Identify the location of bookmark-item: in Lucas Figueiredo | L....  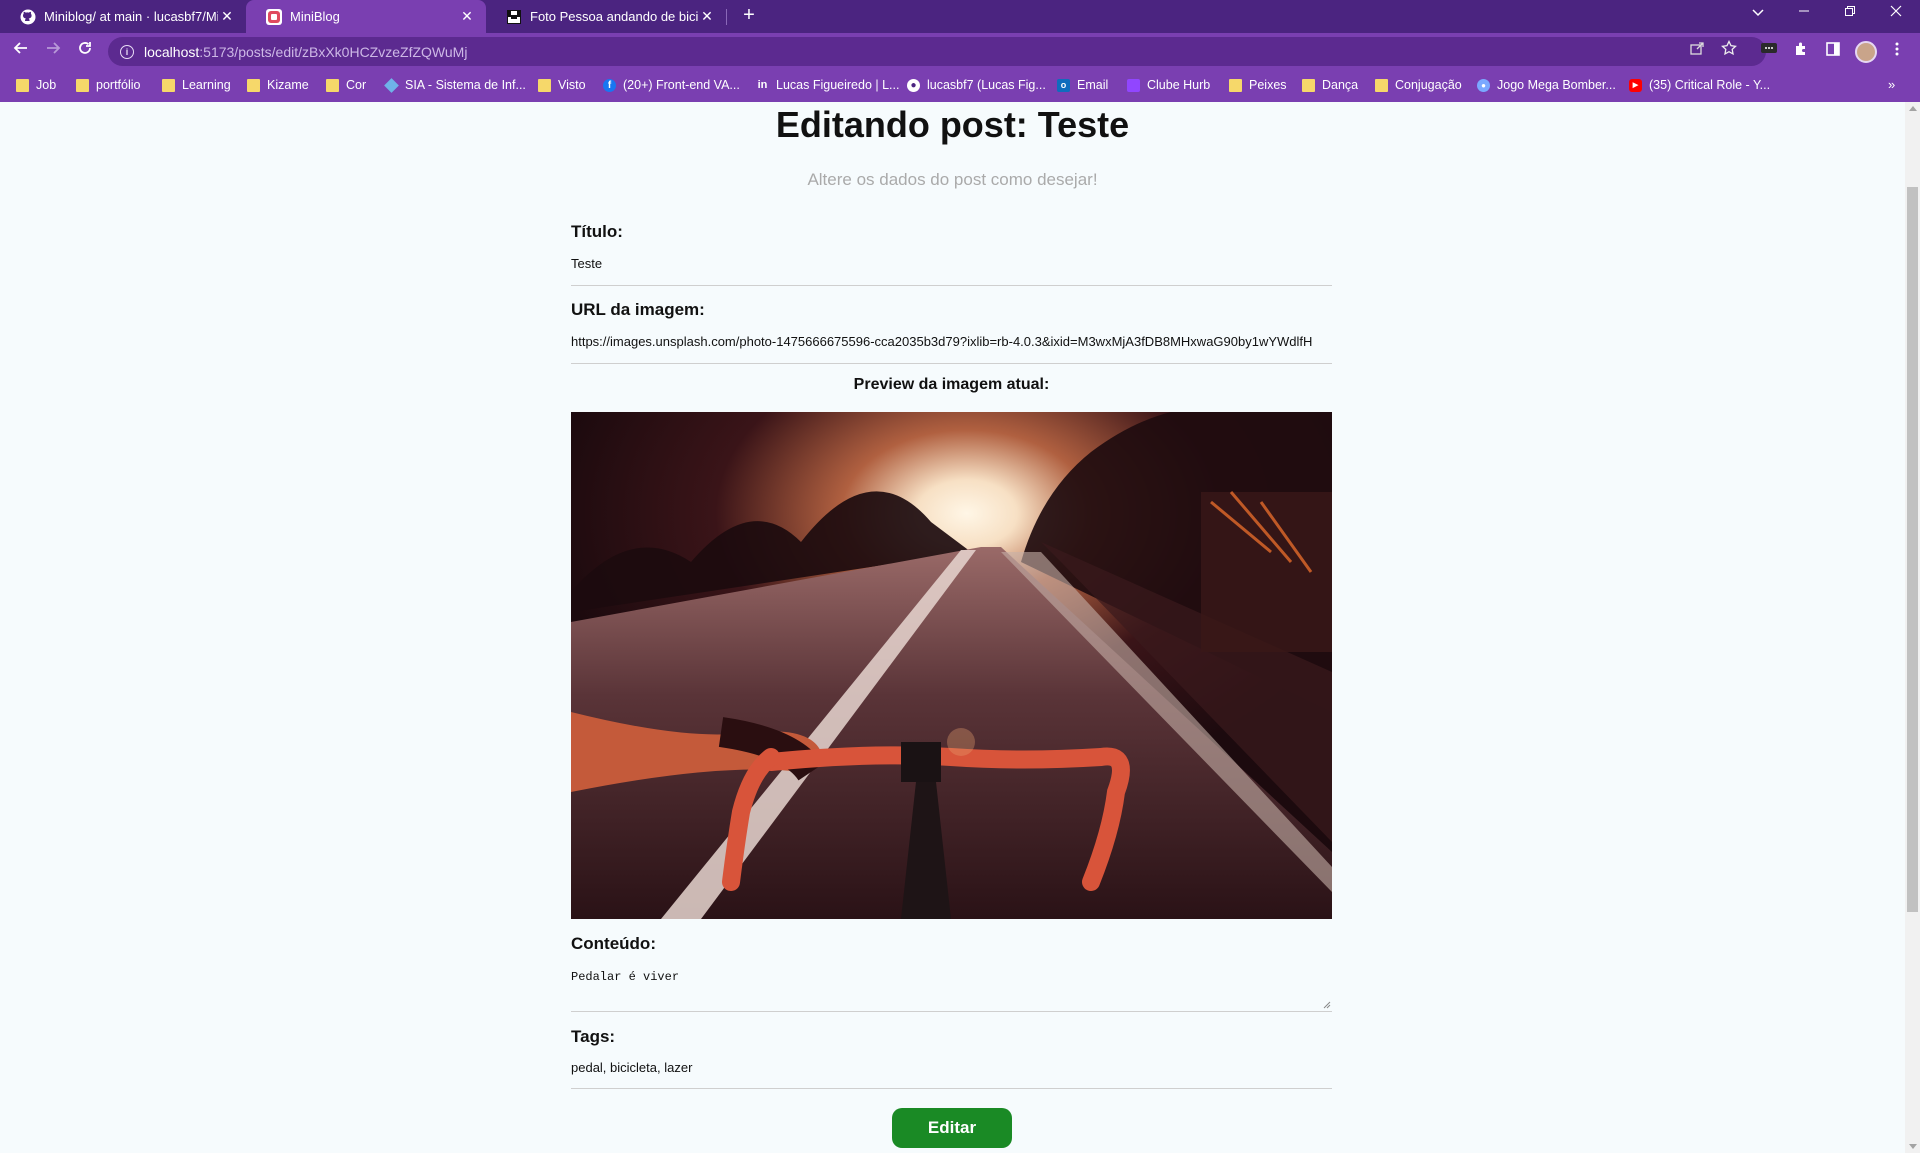
(828, 85).